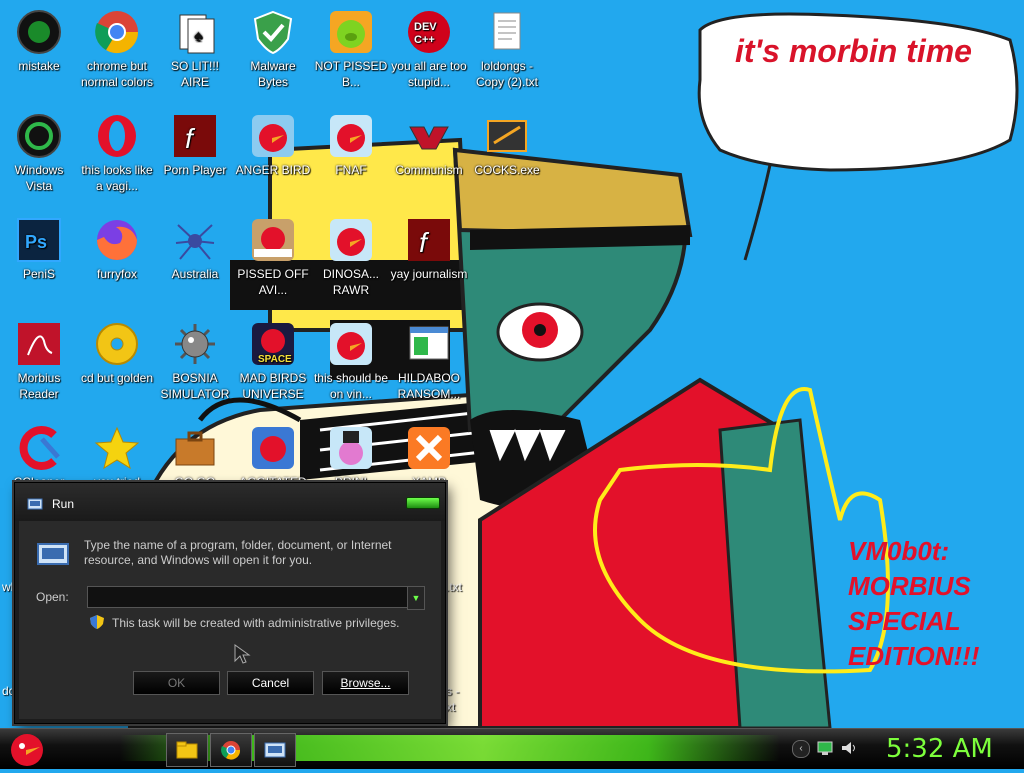  I want to click on taskbar-chrome-button, so click(231, 750).